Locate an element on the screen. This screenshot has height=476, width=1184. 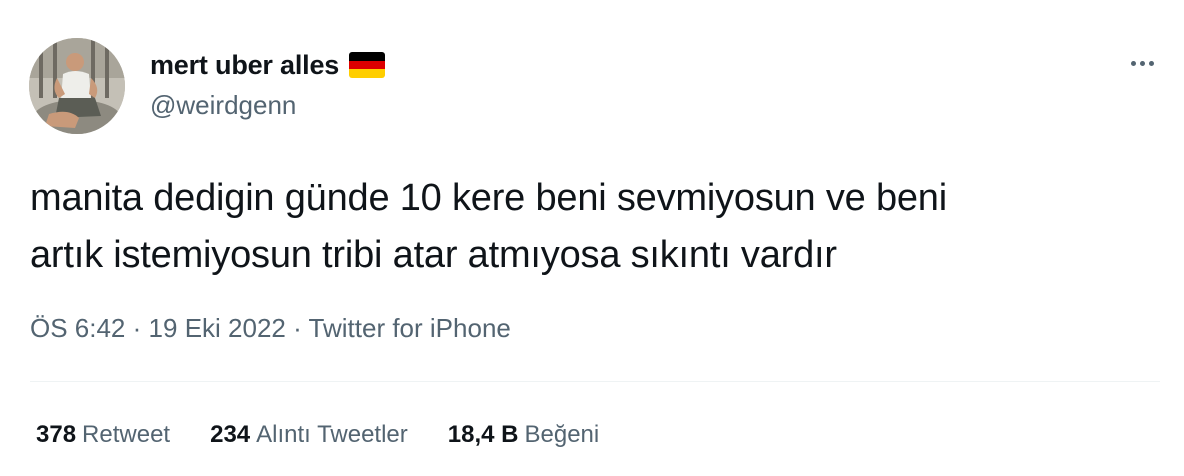
flag-stripe-red is located at coordinates (367, 65).